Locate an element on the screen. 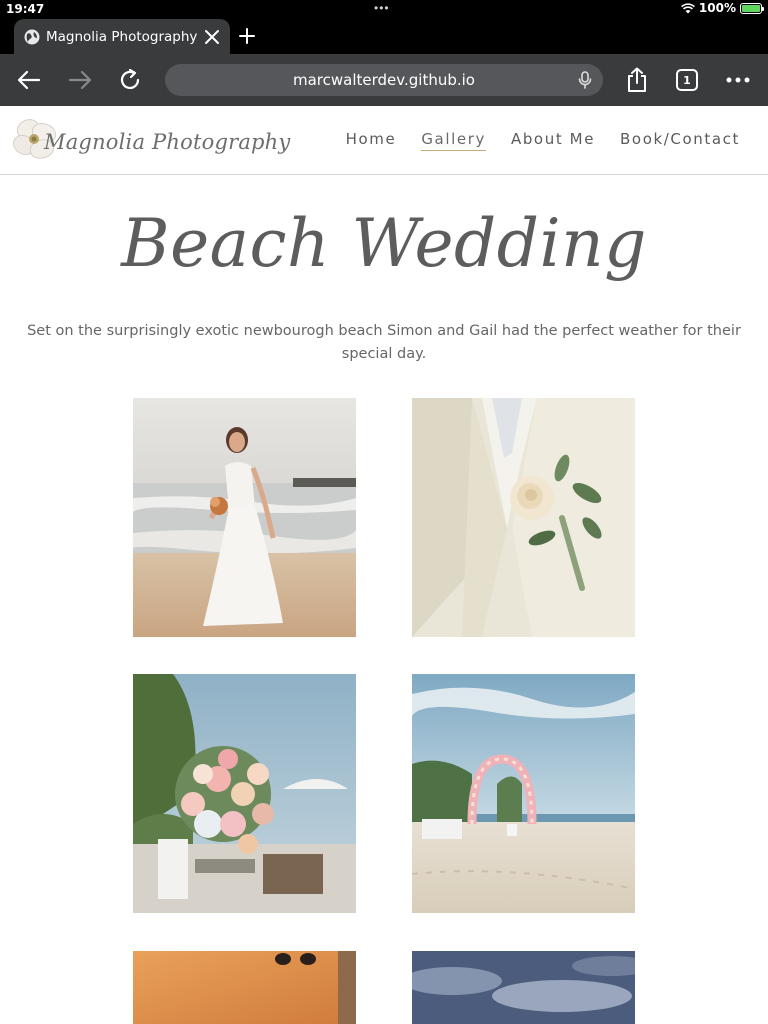 The width and height of the screenshot is (768, 1024). boutonniere-image is located at coordinates (523, 517).